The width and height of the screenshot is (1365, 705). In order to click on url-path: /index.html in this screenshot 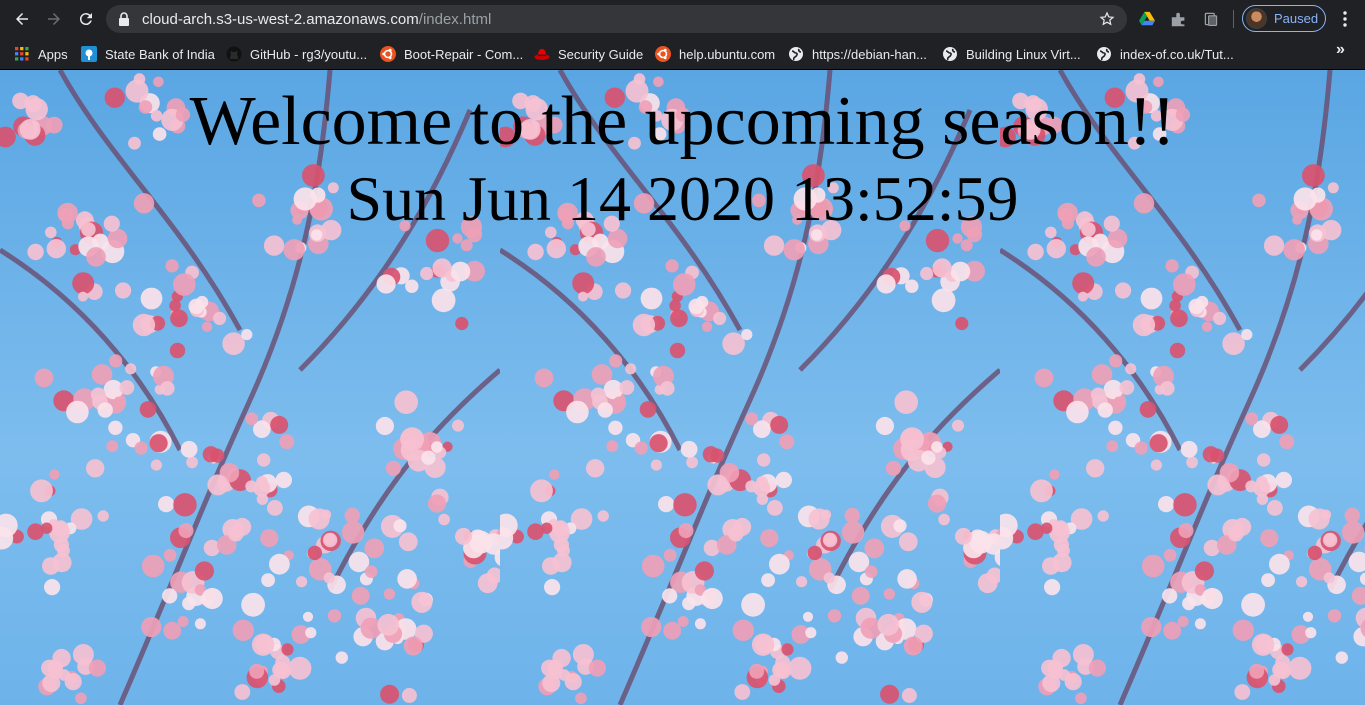, I will do `click(455, 19)`.